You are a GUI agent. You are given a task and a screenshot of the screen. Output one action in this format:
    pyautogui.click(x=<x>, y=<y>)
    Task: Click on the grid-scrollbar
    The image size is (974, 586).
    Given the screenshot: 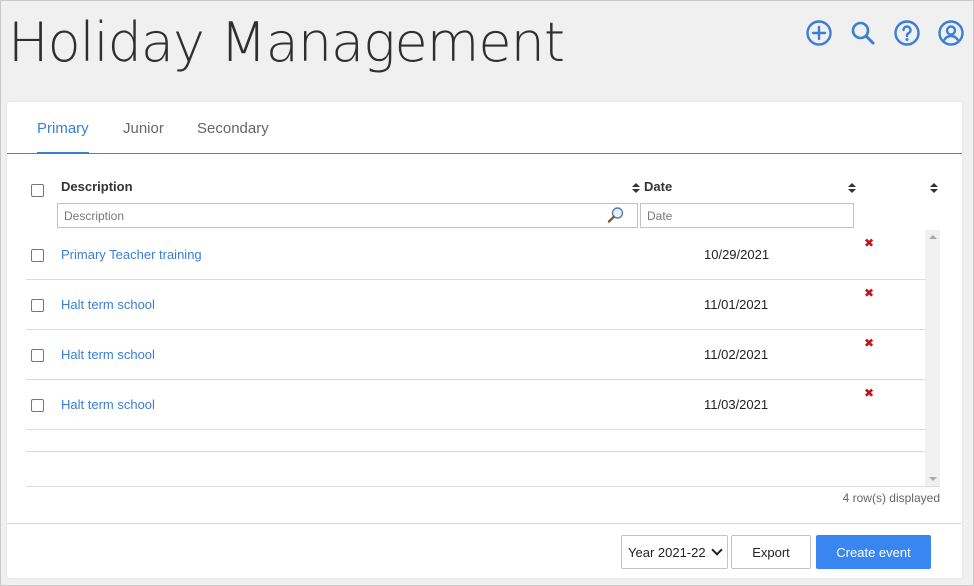 What is the action you would take?
    pyautogui.click(x=932, y=358)
    